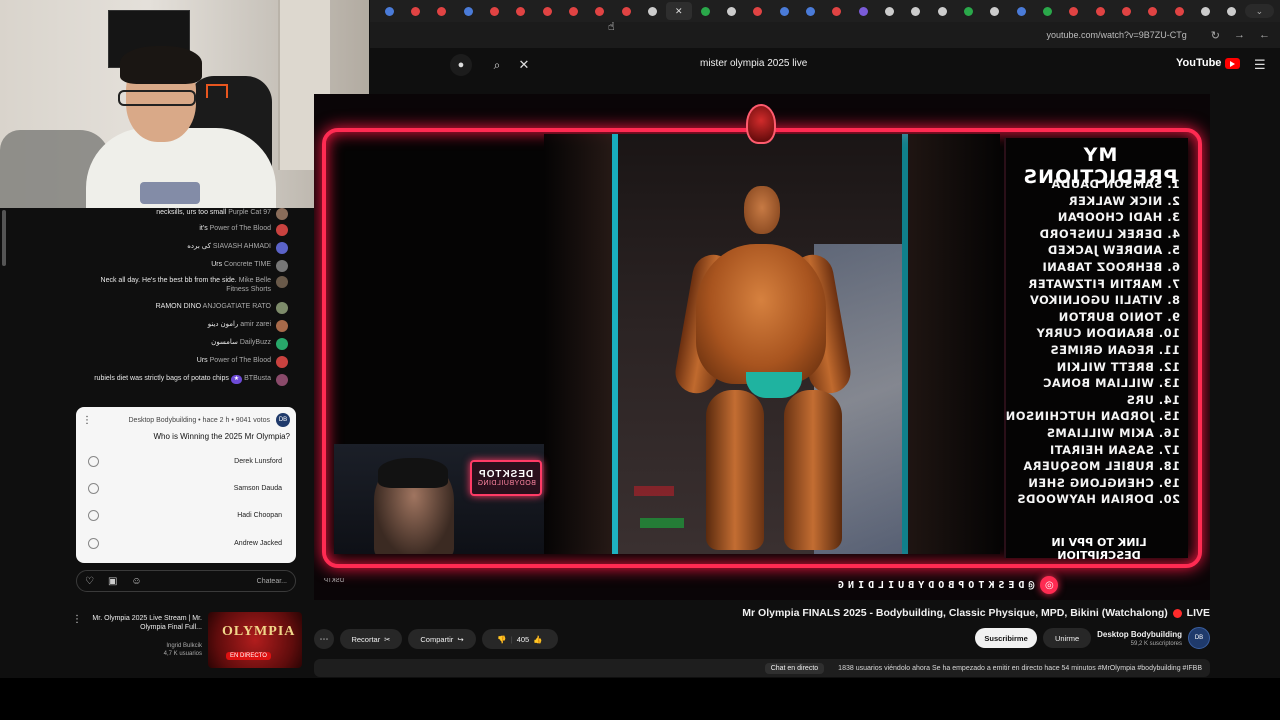  What do you see at coordinates (1139, 634) in the screenshot?
I see `channel-name: Desktop Bodybuilding` at bounding box center [1139, 634].